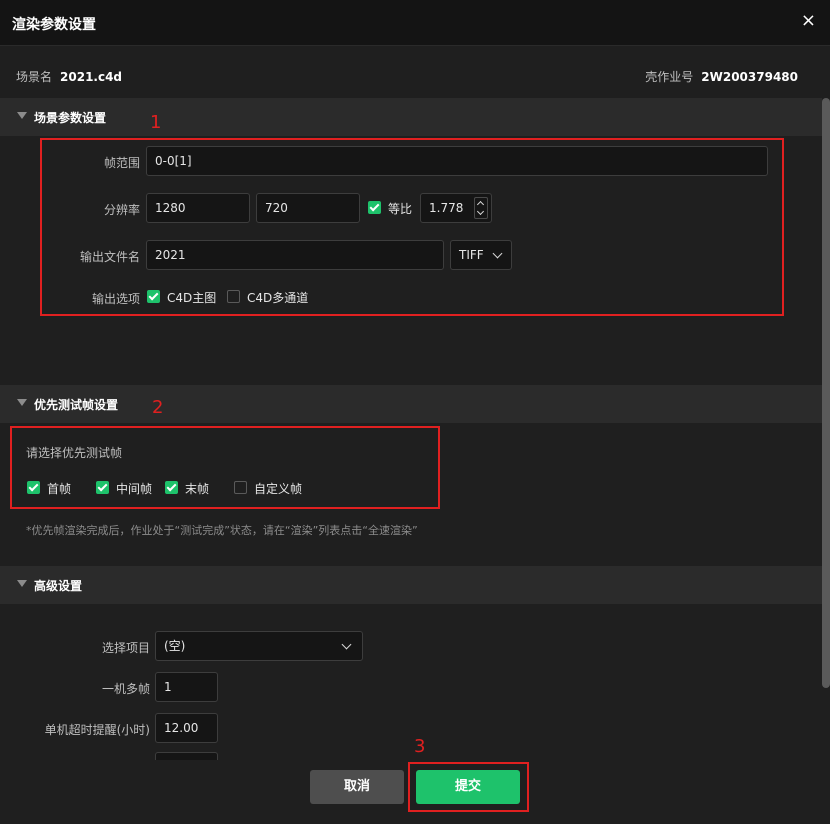 This screenshot has height=824, width=830. What do you see at coordinates (826, 393) in the screenshot?
I see `scrollbar` at bounding box center [826, 393].